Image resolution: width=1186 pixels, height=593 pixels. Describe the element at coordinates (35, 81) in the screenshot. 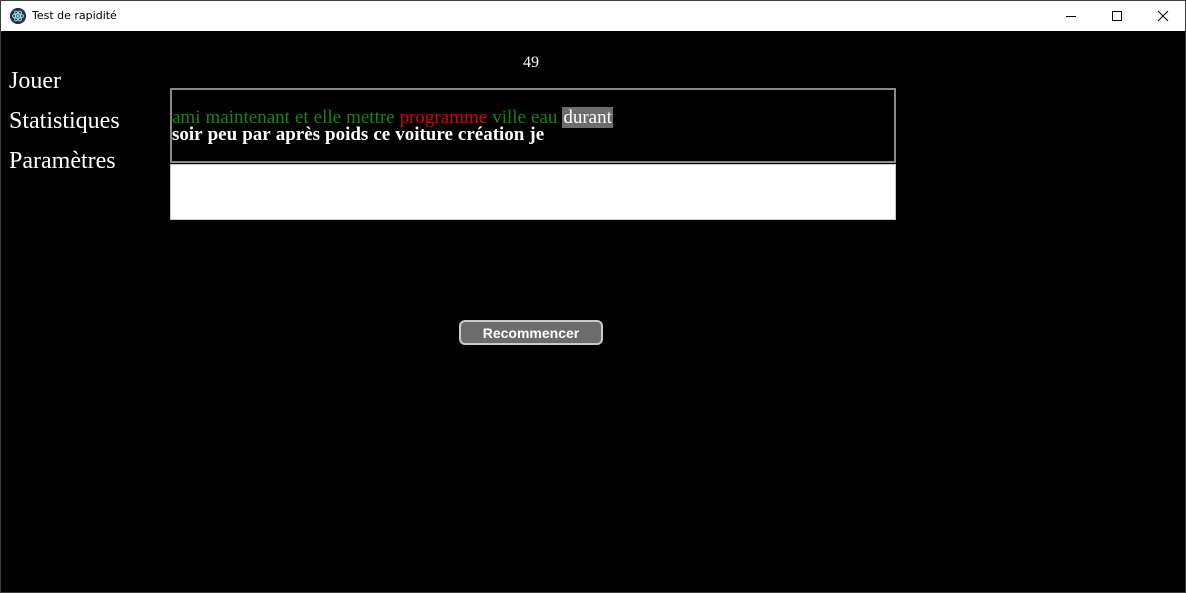

I see `menu-item-play: Jouer` at that location.